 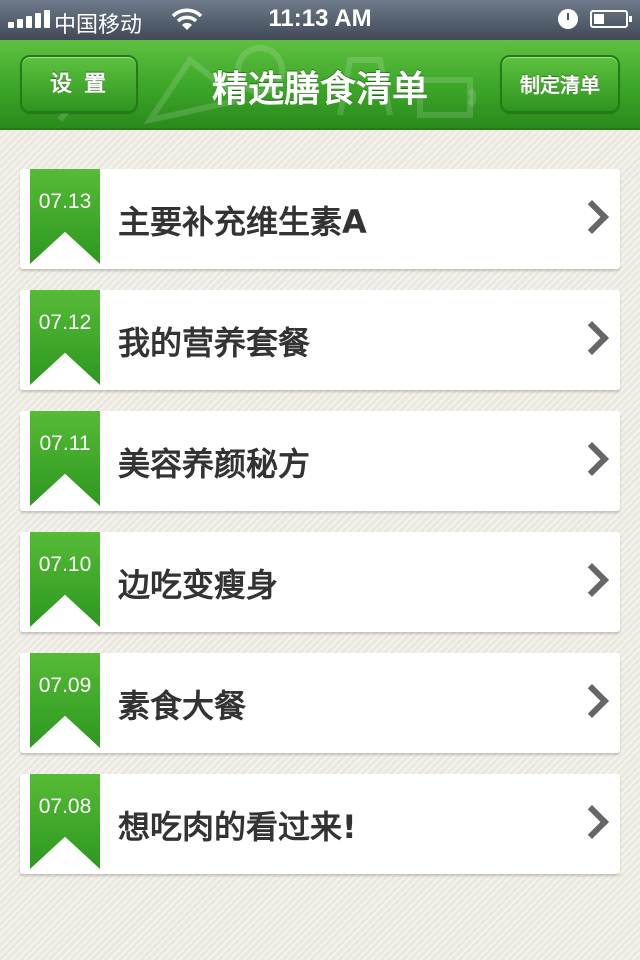 What do you see at coordinates (320, 461) in the screenshot?
I see `list-item: 07.11 美容养颜秘方` at bounding box center [320, 461].